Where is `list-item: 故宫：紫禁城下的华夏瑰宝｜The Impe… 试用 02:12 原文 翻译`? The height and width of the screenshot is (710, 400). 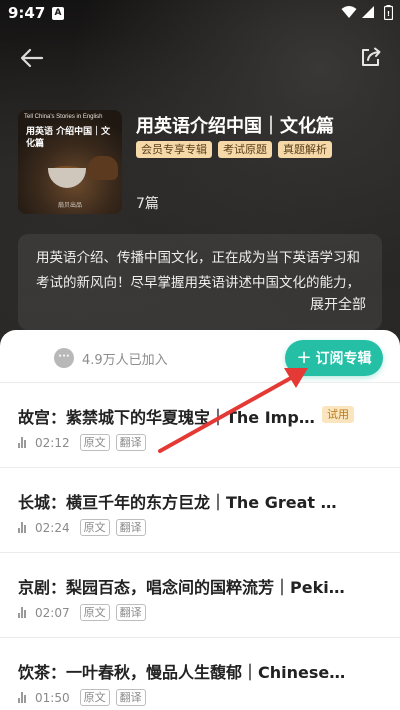 list-item: 故宫：紫禁城下的华夏瑰宝｜The Impe… 试用 02:12 原文 翻译 is located at coordinates (200, 424).